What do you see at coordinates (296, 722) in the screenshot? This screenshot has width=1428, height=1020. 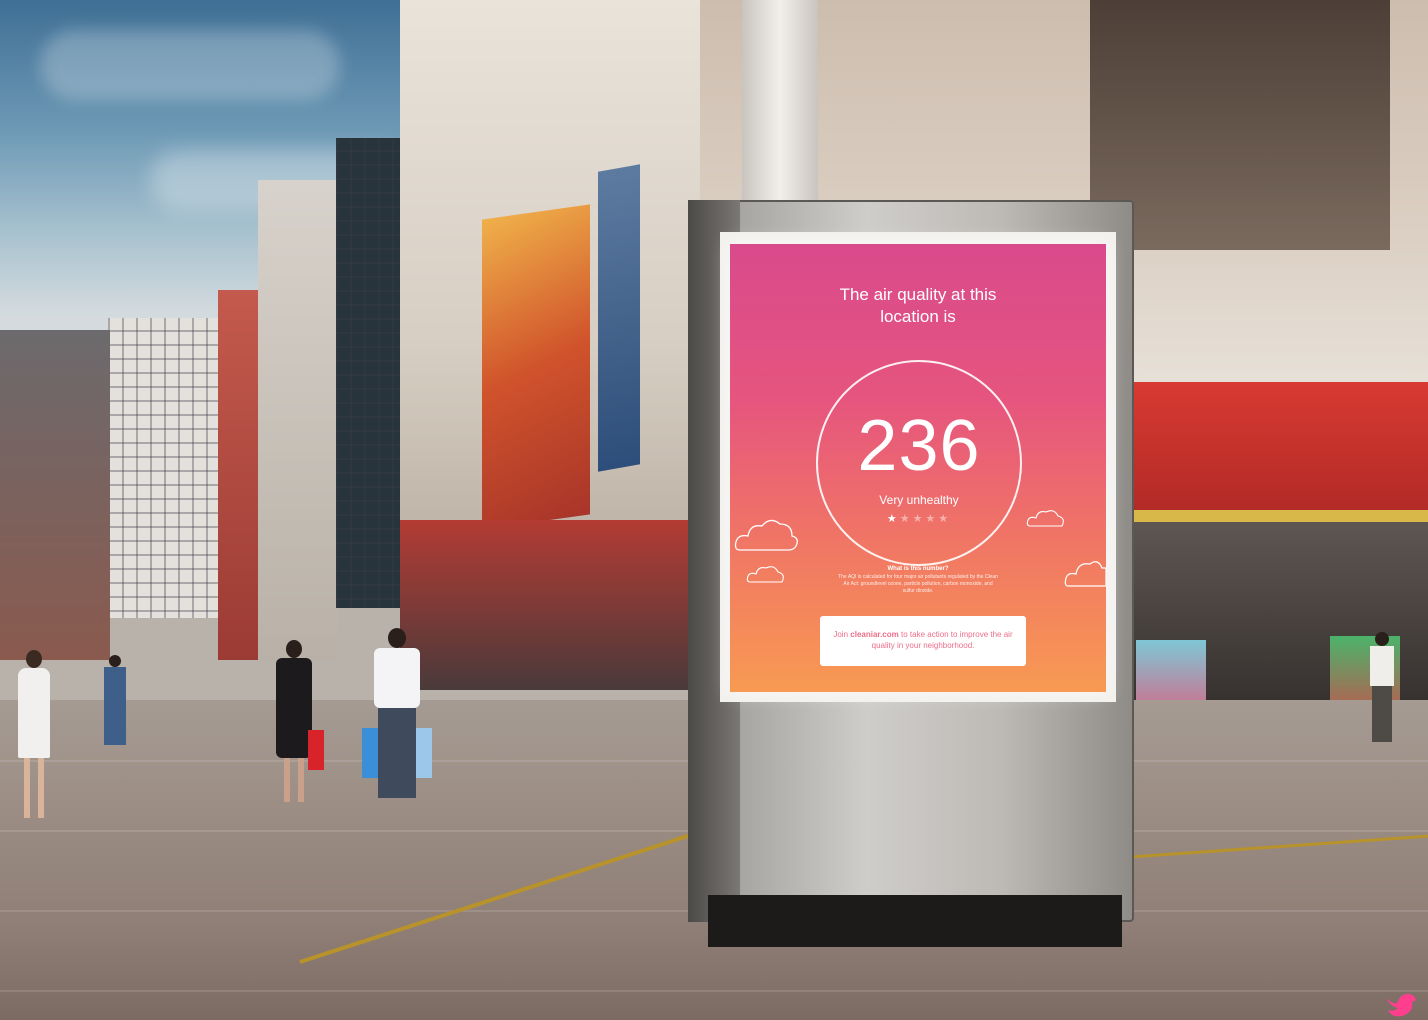 I see `person-black-dress` at bounding box center [296, 722].